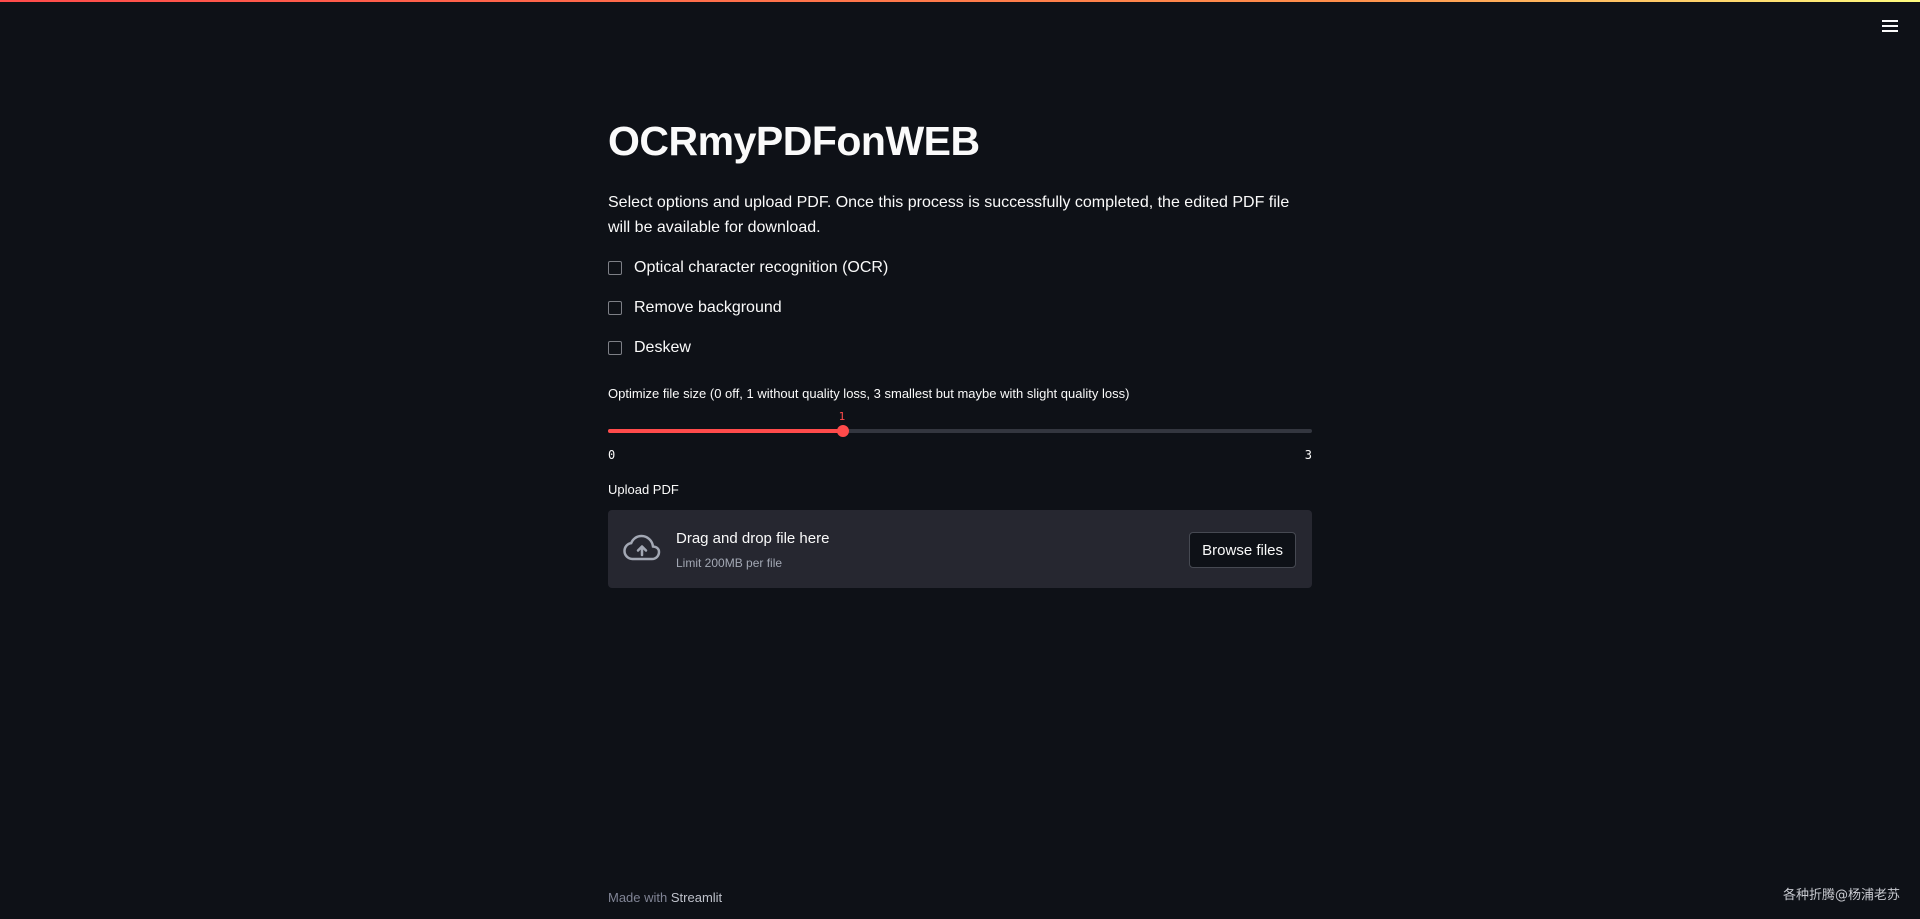 The width and height of the screenshot is (1920, 919). I want to click on top-decoration-bar, so click(960, 1).